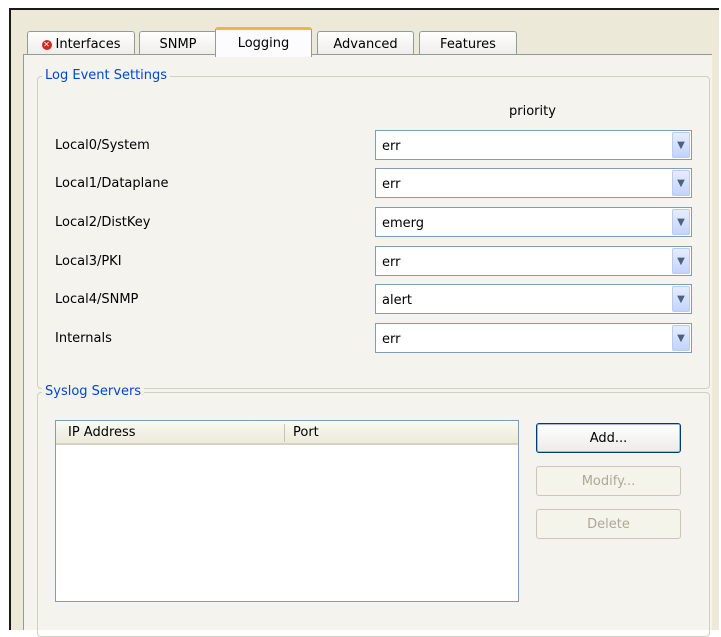 The image size is (721, 637). What do you see at coordinates (608, 524) in the screenshot?
I see `delete-button: Delete` at bounding box center [608, 524].